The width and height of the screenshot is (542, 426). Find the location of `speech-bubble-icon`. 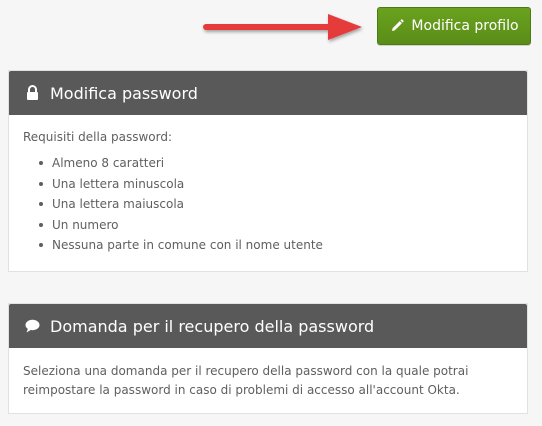

speech-bubble-icon is located at coordinates (32, 326).